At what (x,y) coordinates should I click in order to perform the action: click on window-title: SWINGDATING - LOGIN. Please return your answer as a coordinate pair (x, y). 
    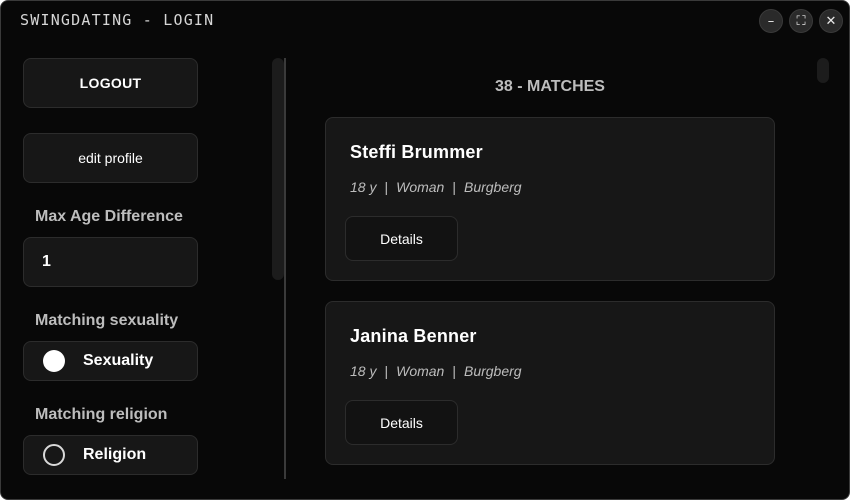
    Looking at the image, I should click on (117, 20).